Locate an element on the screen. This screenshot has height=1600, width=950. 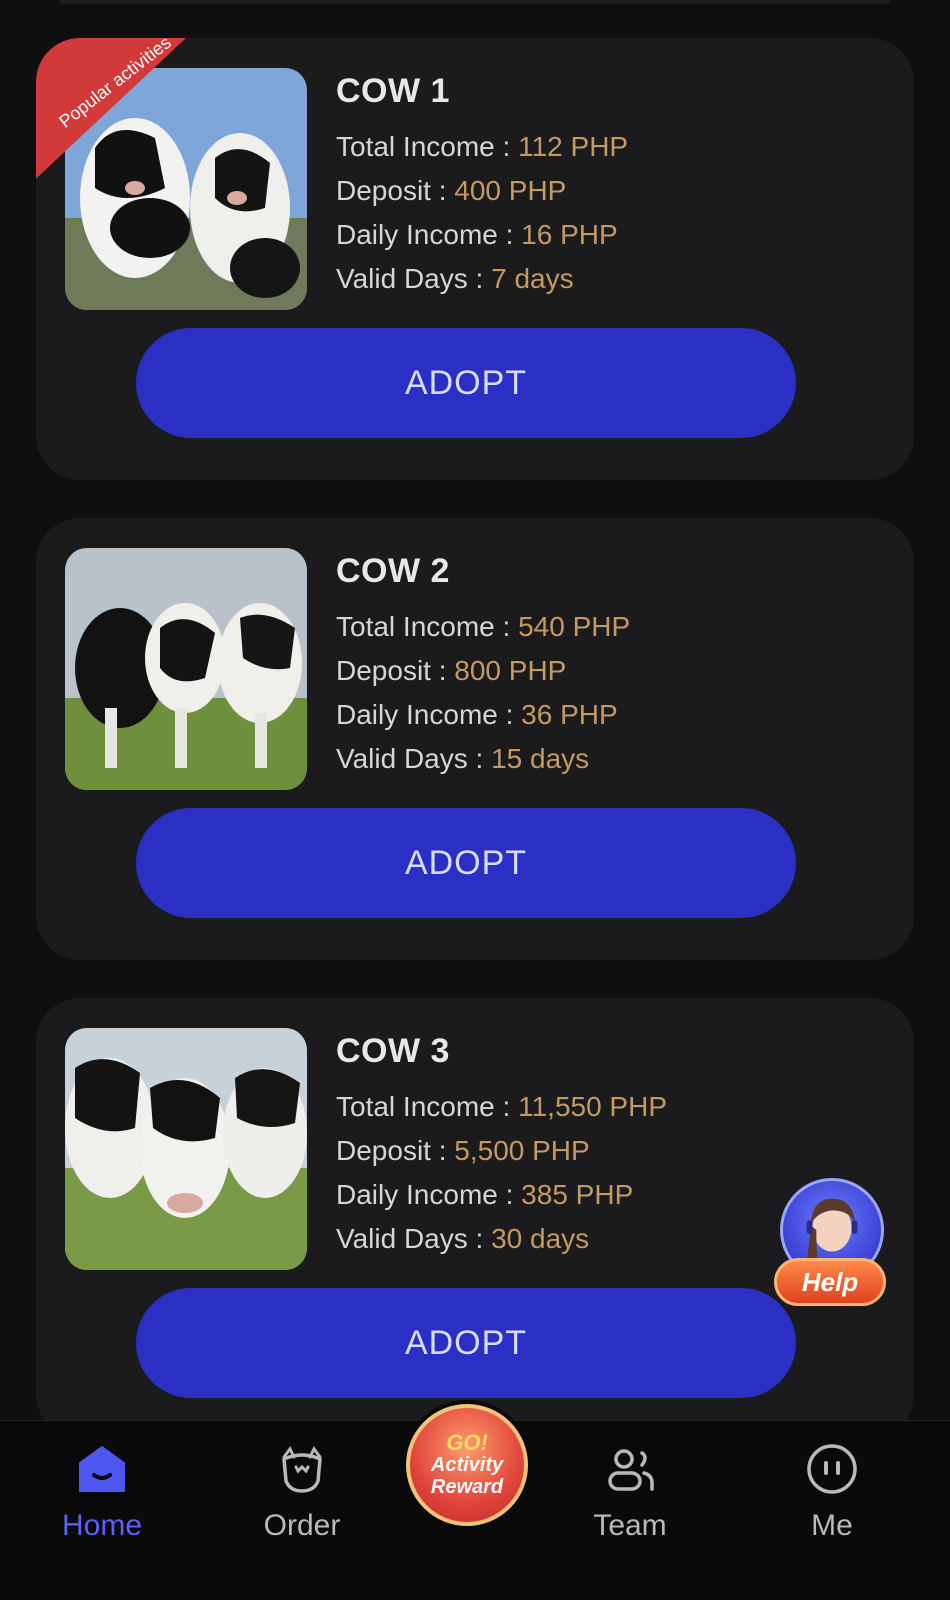
total-income-row: Total Income : 112 PHP is located at coordinates (482, 147).